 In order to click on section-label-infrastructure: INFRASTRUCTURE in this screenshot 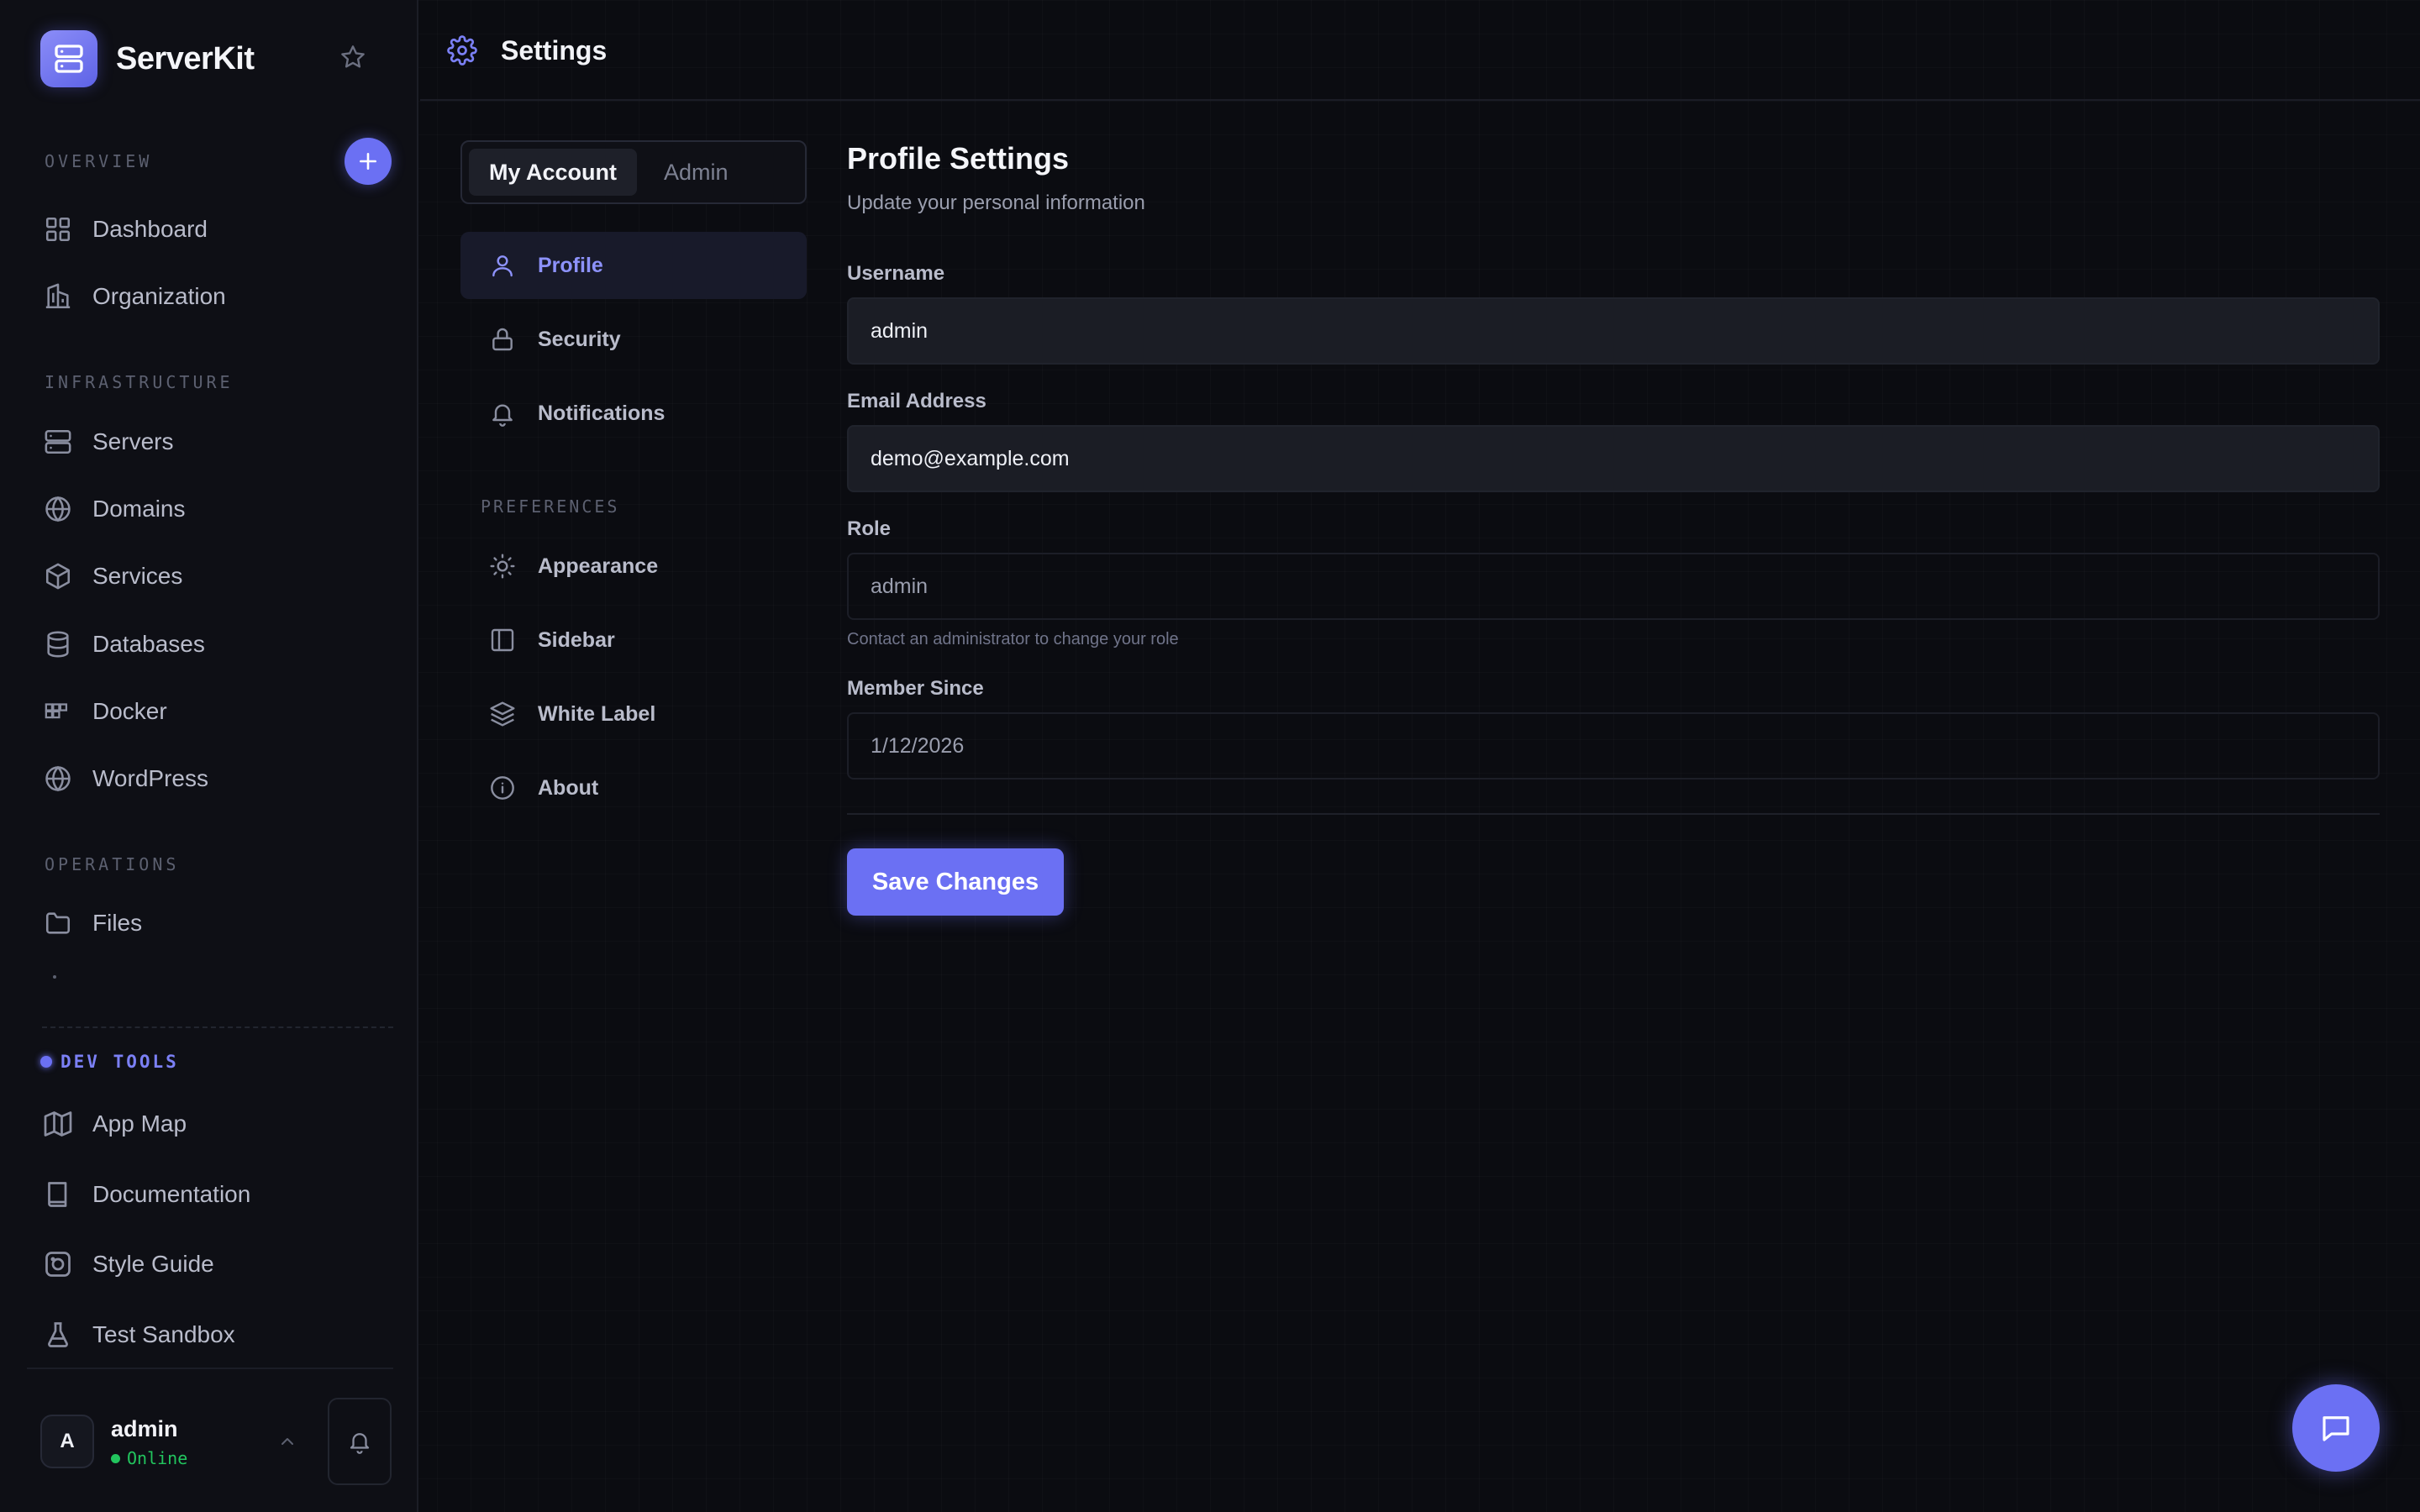, I will do `click(139, 382)`.